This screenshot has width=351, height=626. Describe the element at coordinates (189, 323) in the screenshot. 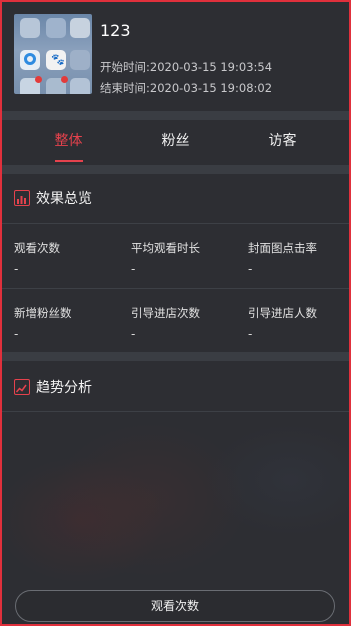

I see `metric-store-visits: 引导进店次数 -` at that location.